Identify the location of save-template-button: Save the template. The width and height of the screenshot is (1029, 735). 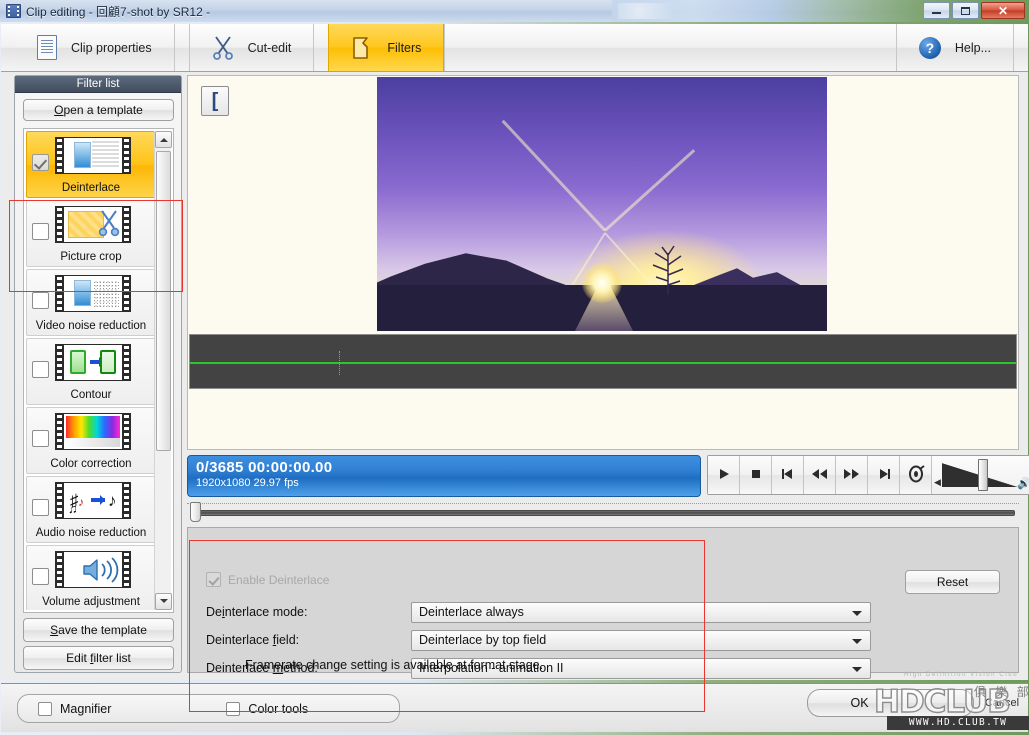
(98, 630).